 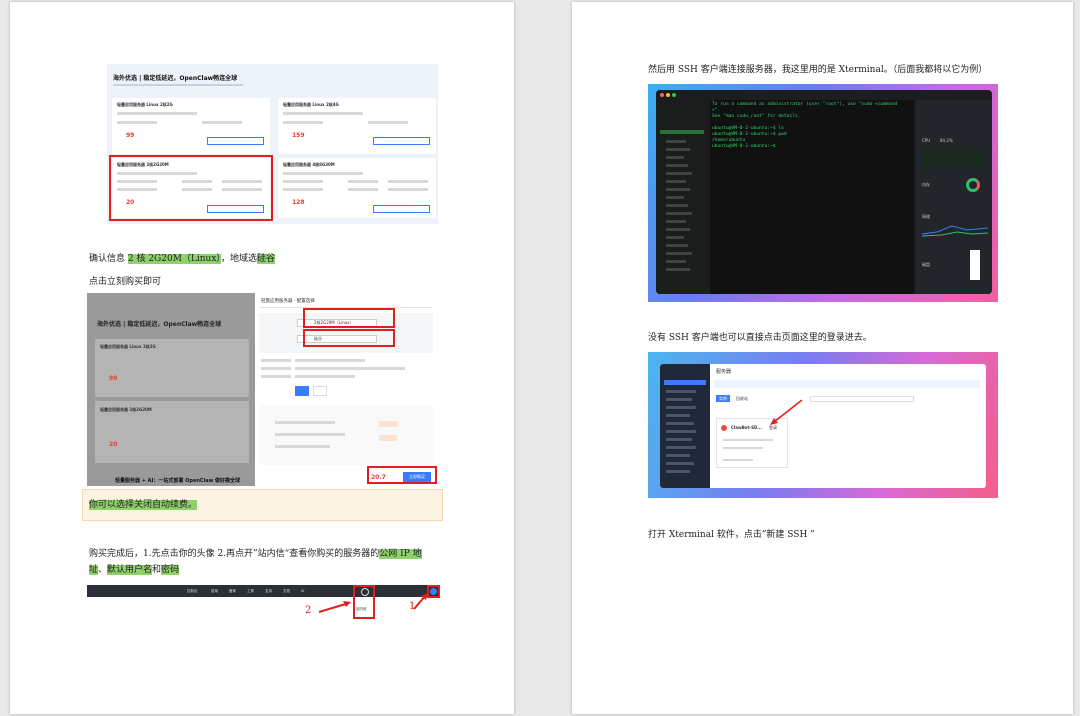 What do you see at coordinates (134, 570) in the screenshot?
I see `paragraph-credentials: 址、默认用户名和密码` at bounding box center [134, 570].